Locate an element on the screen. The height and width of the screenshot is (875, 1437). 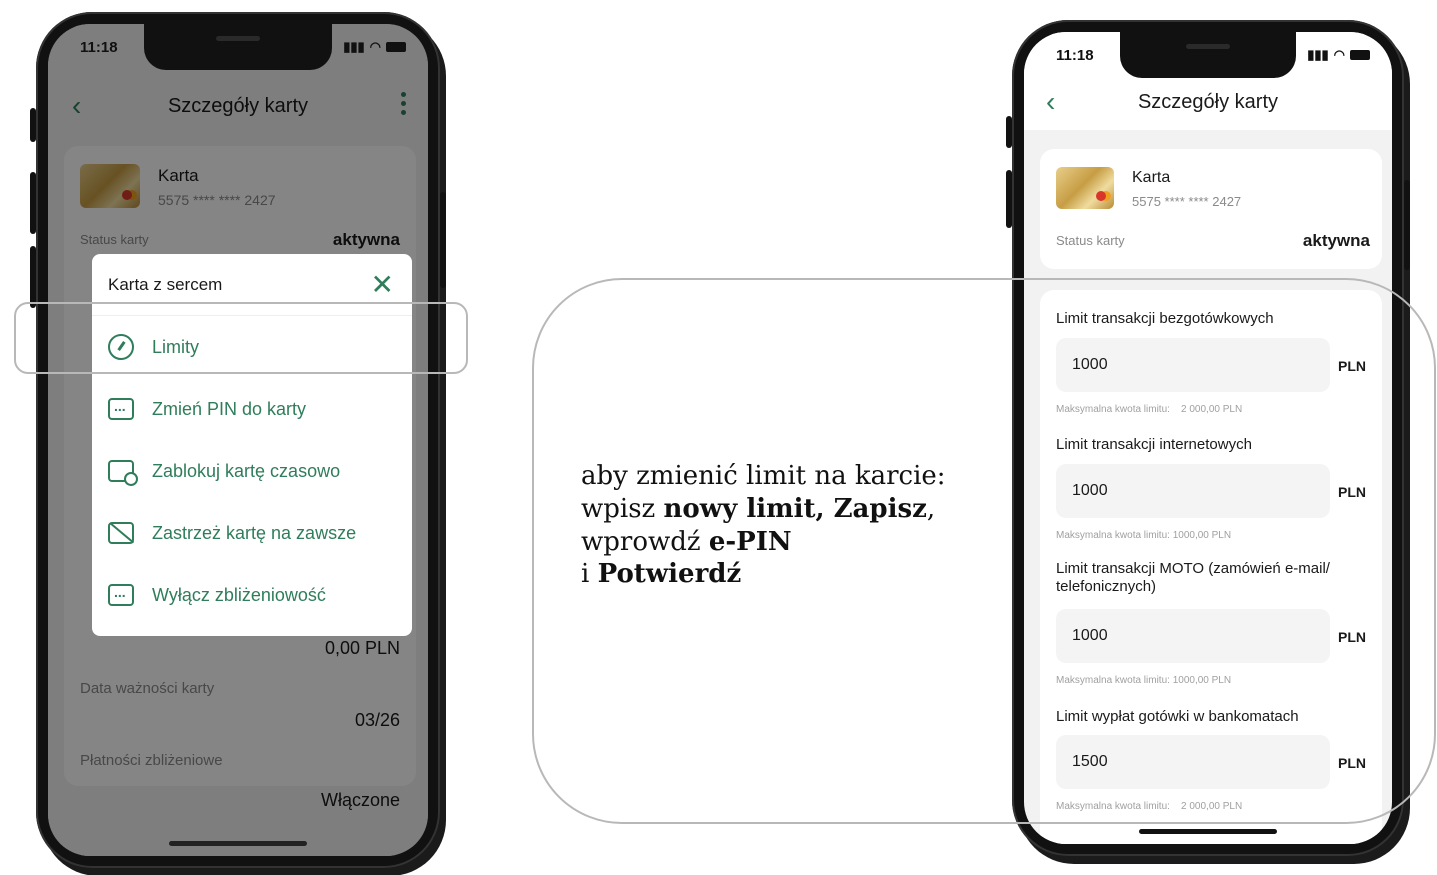
menu-item-change-pin: Zmień PIN do karty is located at coordinates (252, 409).